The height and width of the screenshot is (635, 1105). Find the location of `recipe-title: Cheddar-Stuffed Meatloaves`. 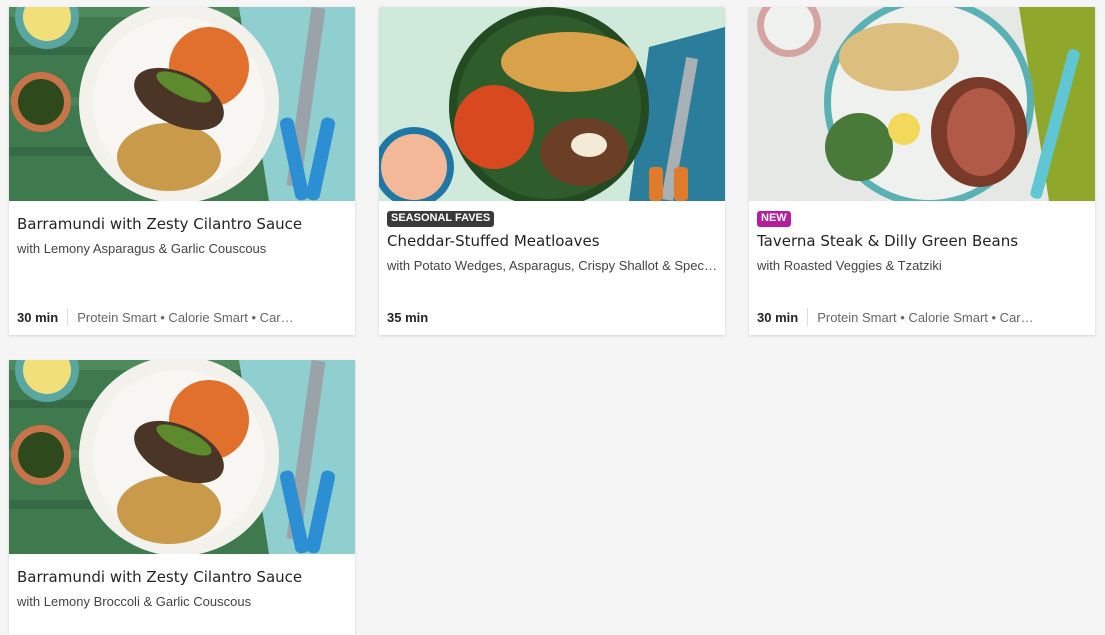

recipe-title: Cheddar-Stuffed Meatloaves is located at coordinates (552, 241).